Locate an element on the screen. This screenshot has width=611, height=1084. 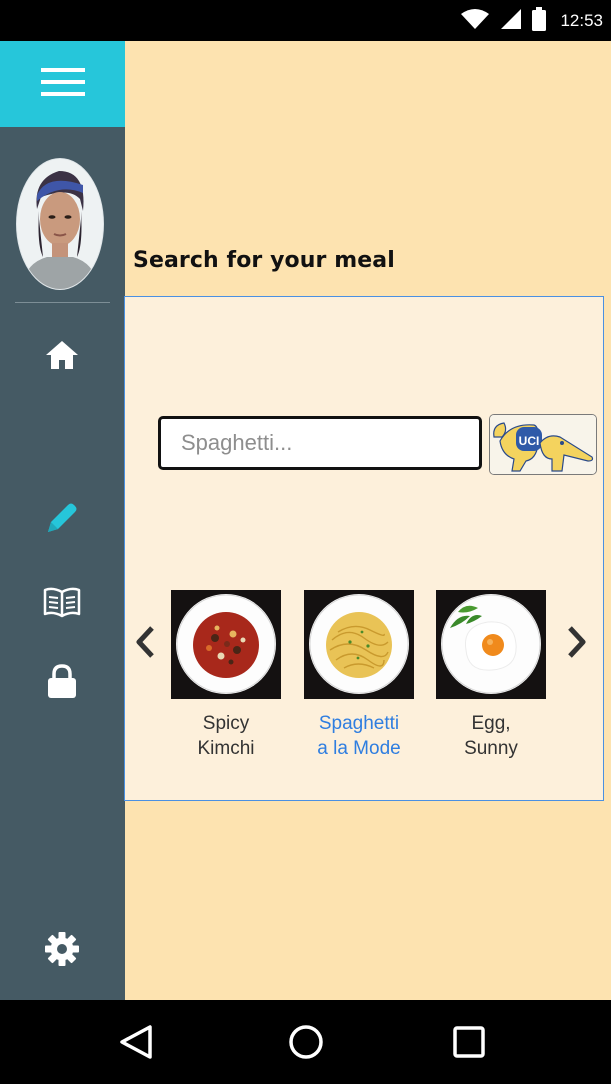
meal-name-line: Spicy is located at coordinates (226, 723).